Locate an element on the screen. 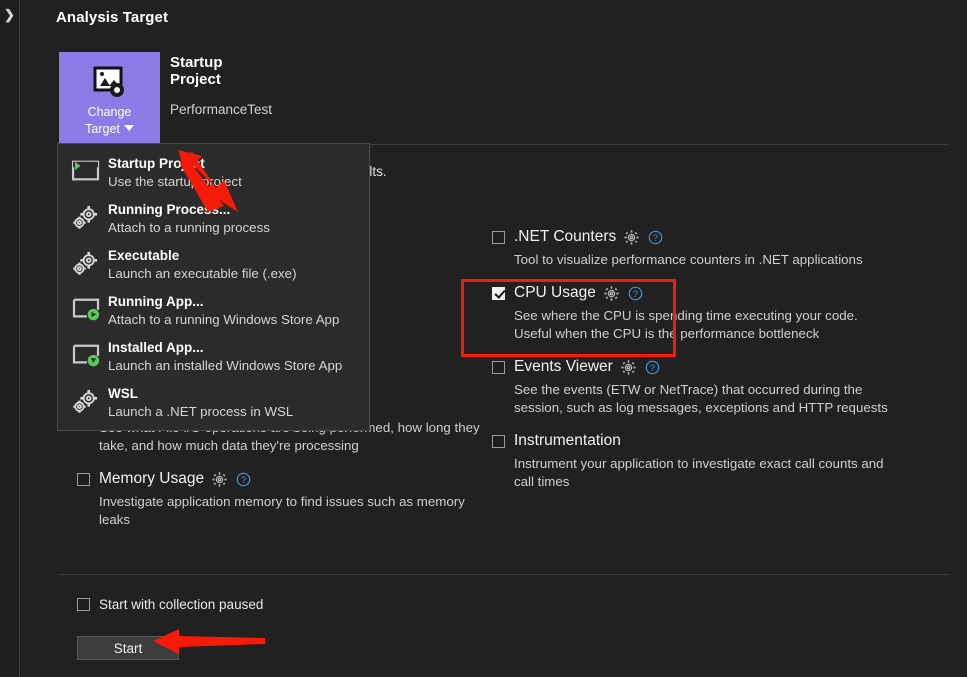 Image resolution: width=967 pixels, height=677 pixels. menu-item-title: Executable is located at coordinates (144, 255).